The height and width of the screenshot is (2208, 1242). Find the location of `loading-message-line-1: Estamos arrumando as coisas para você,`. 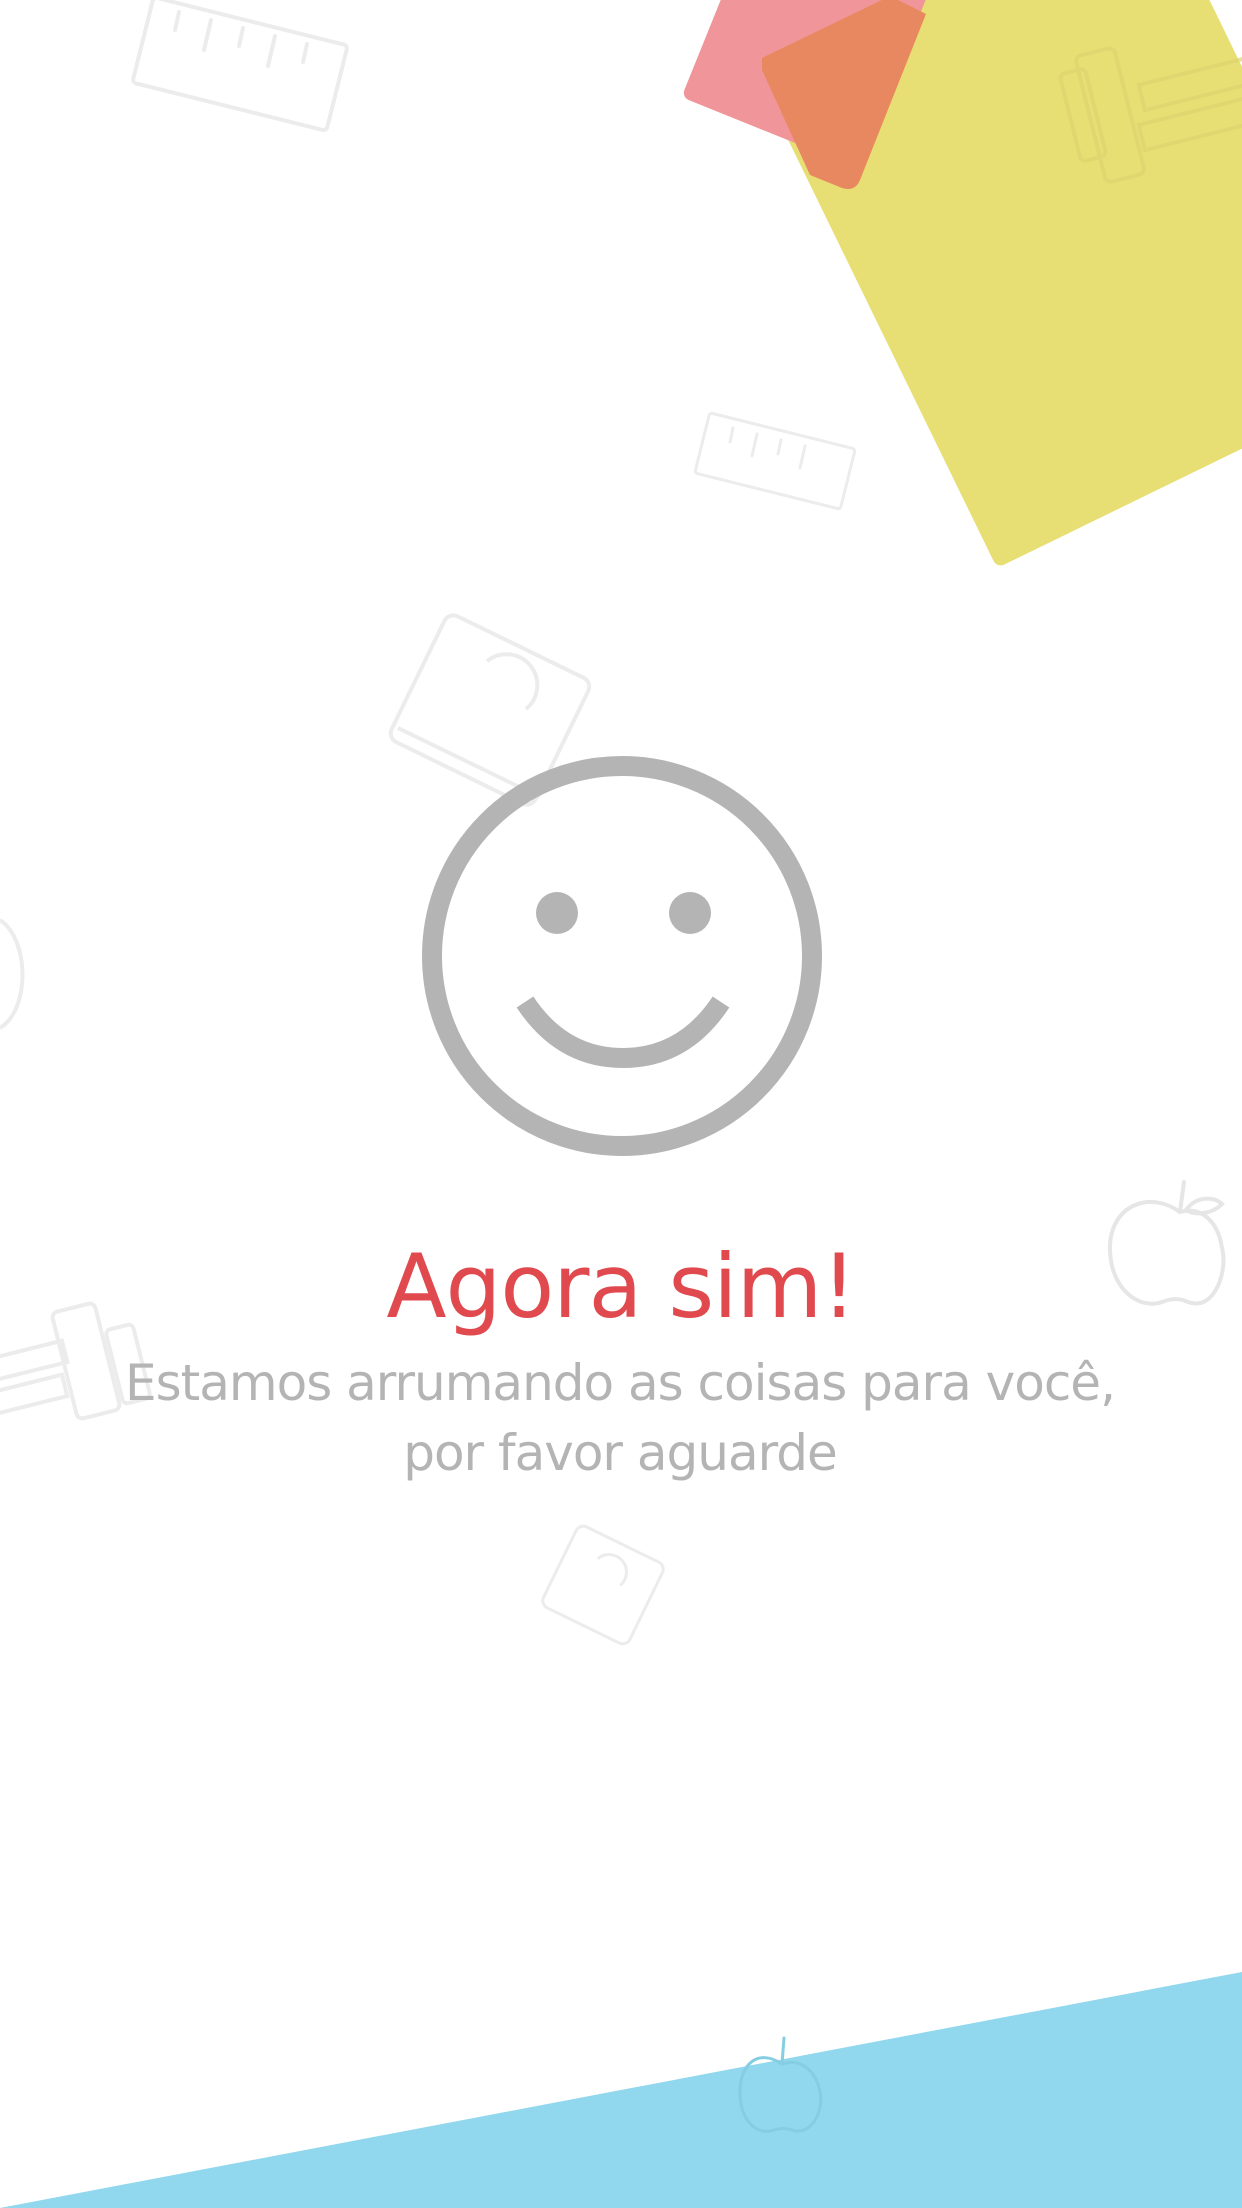

loading-message-line-1: Estamos arrumando as coisas para você, is located at coordinates (620, 1383).